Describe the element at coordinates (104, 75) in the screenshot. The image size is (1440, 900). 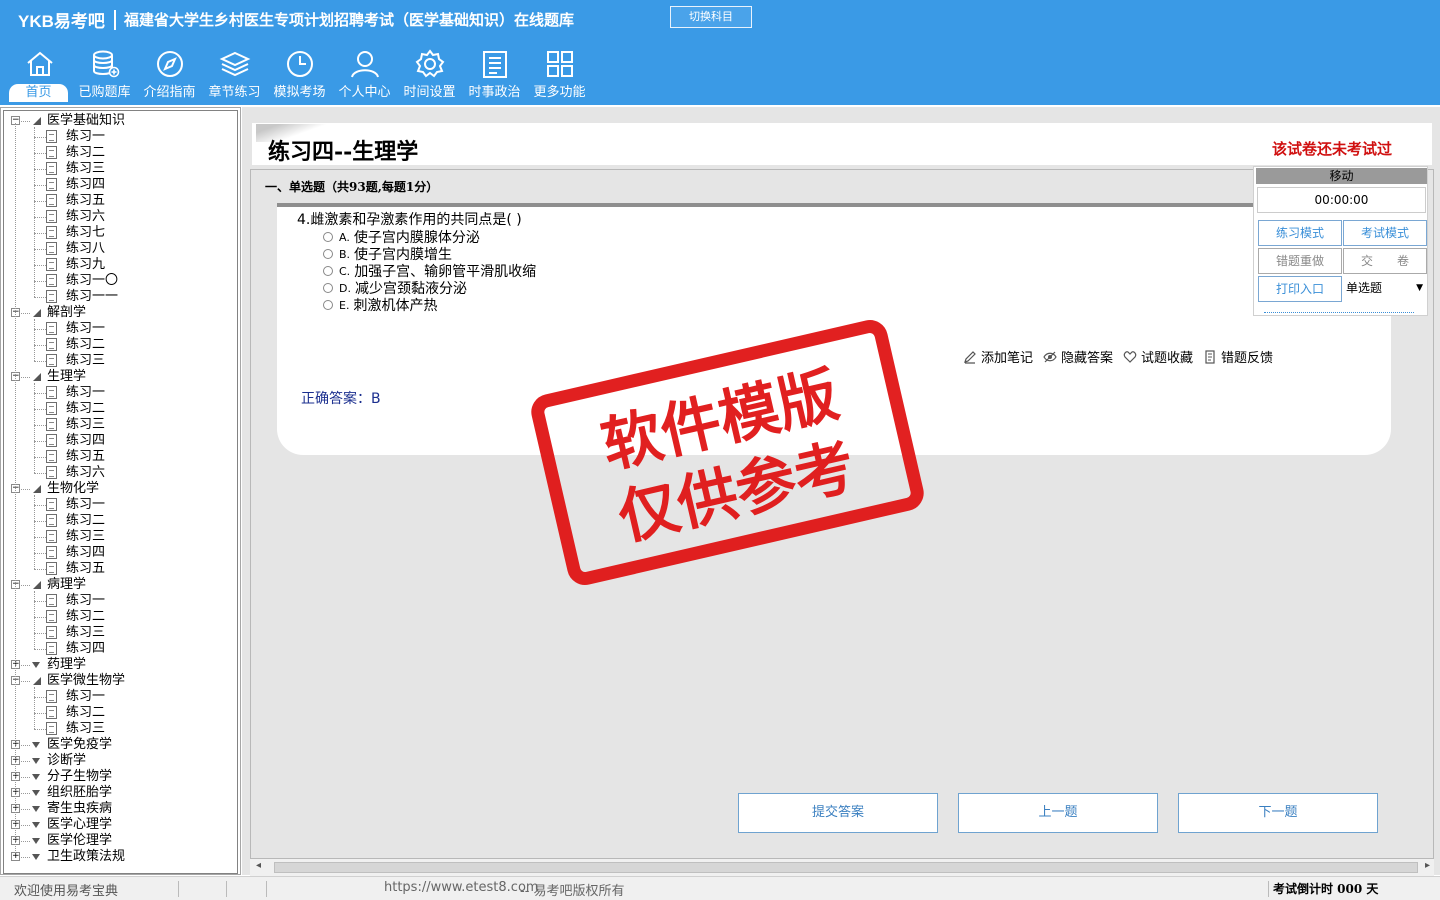
I see `nav-item-database: 已购题库` at that location.